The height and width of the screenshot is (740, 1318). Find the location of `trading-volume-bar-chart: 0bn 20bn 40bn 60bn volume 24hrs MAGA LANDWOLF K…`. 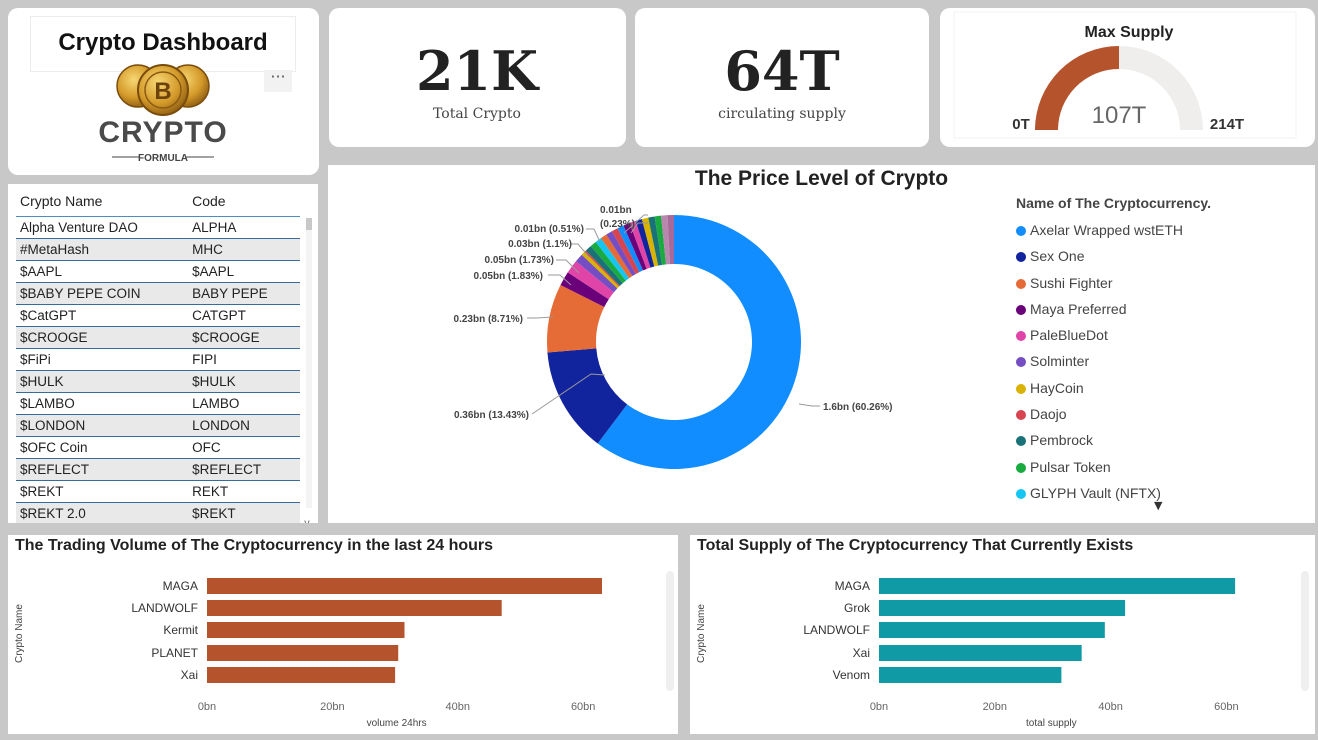

trading-volume-bar-chart: 0bn 20bn 40bn 60bn volume 24hrs MAGA LANDWOLF K… is located at coordinates (338, 634).